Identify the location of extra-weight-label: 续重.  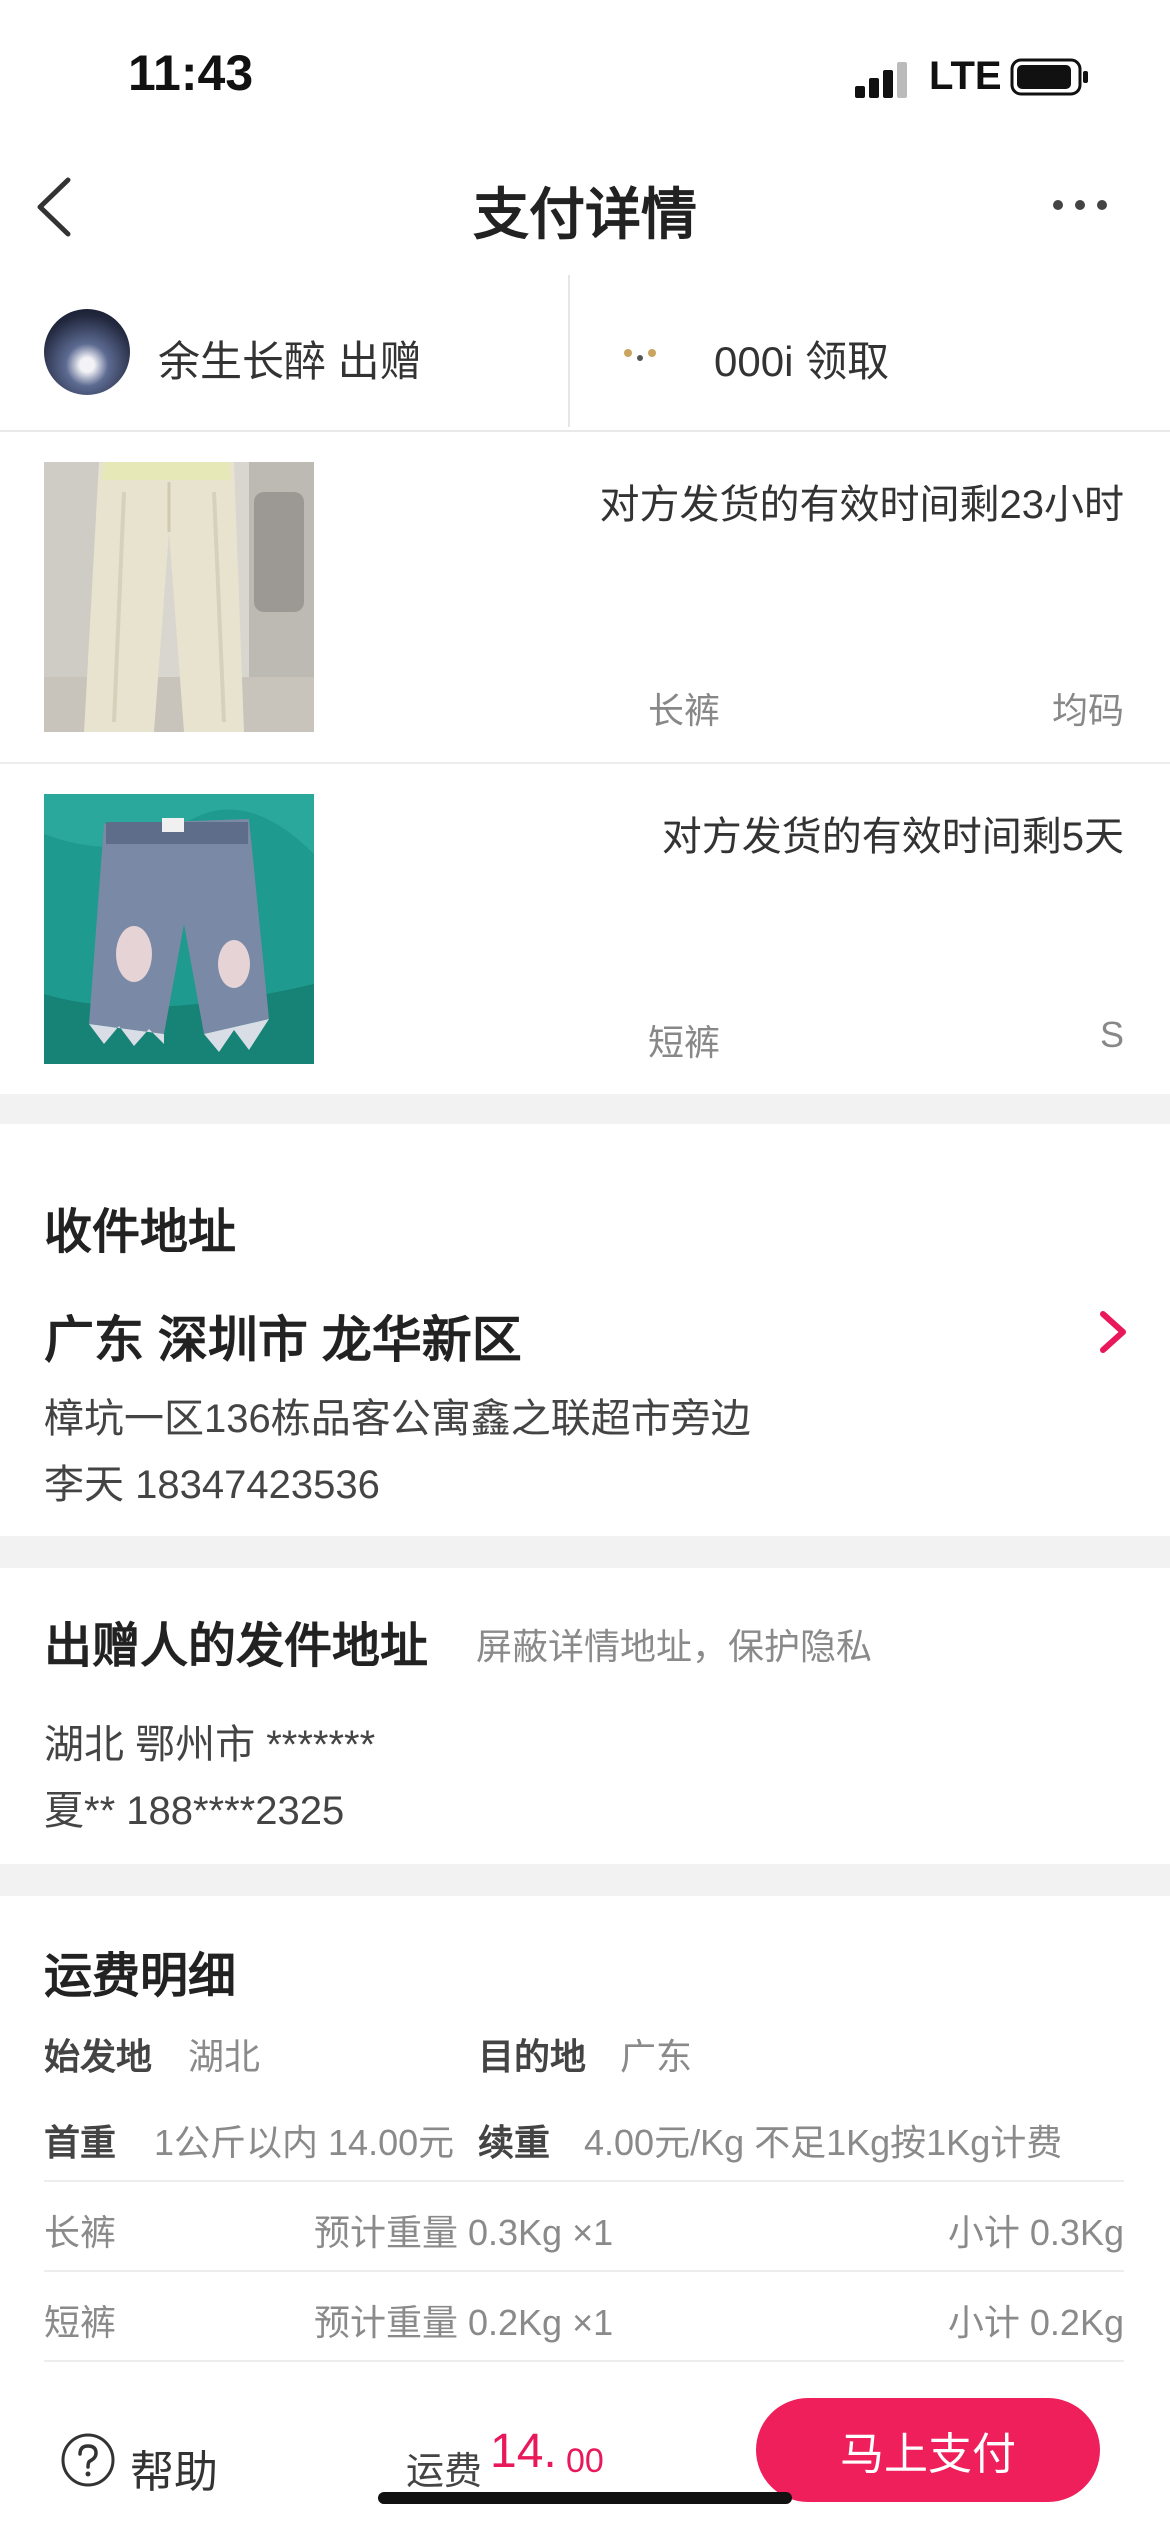
(514, 2142).